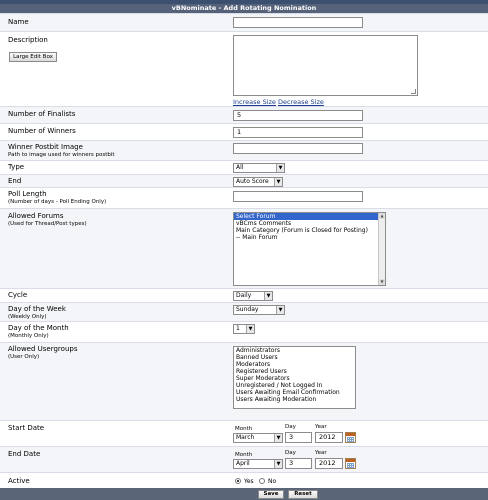  What do you see at coordinates (329, 437) in the screenshot?
I see `start-year-input: 2012` at bounding box center [329, 437].